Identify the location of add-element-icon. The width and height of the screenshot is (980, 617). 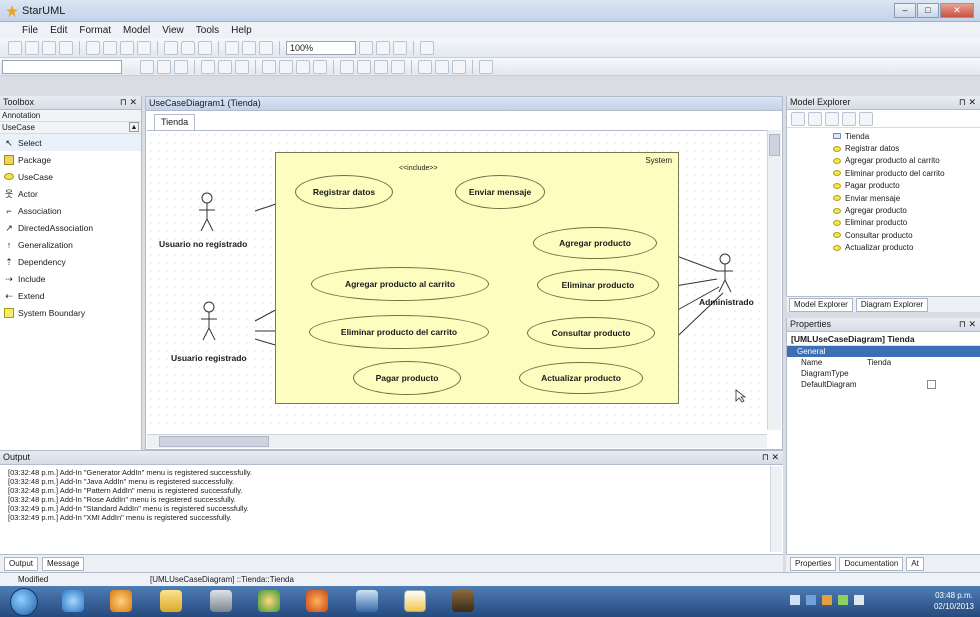
(832, 118).